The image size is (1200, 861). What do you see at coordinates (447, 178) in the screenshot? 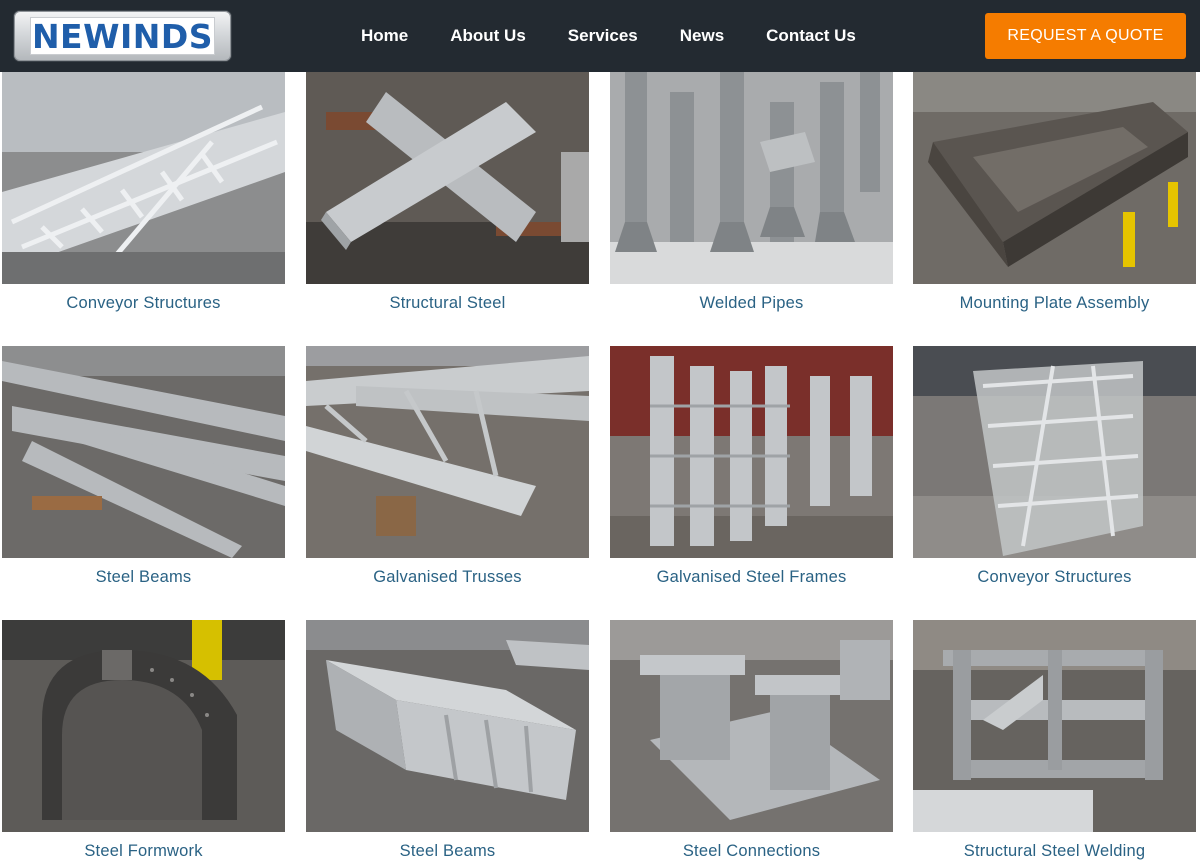
I see `structural-steel-photo` at bounding box center [447, 178].